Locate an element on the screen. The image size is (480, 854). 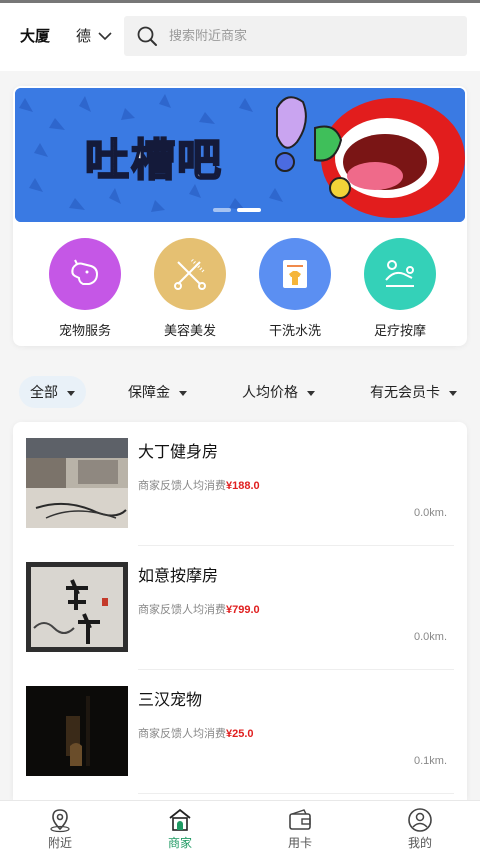
location-label: 大厦 is located at coordinates (34, 36).